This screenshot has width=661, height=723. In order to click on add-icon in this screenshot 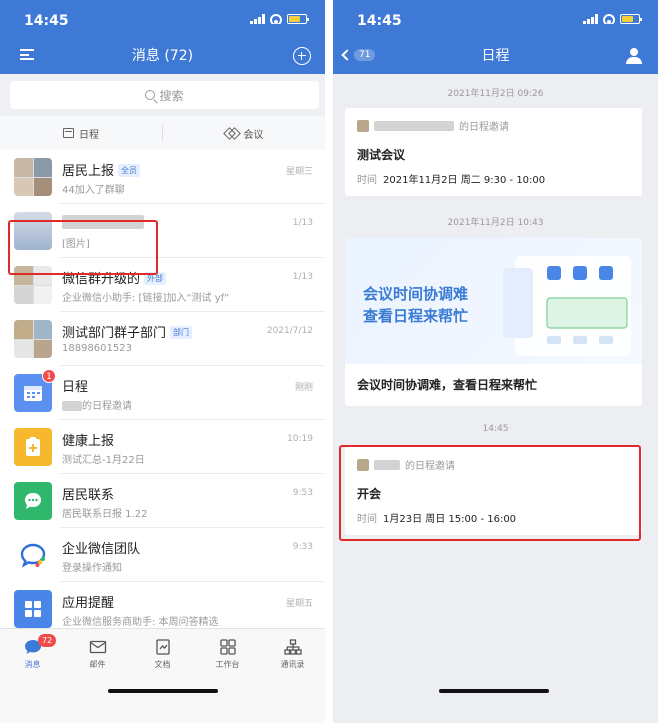, I will do `click(302, 56)`.